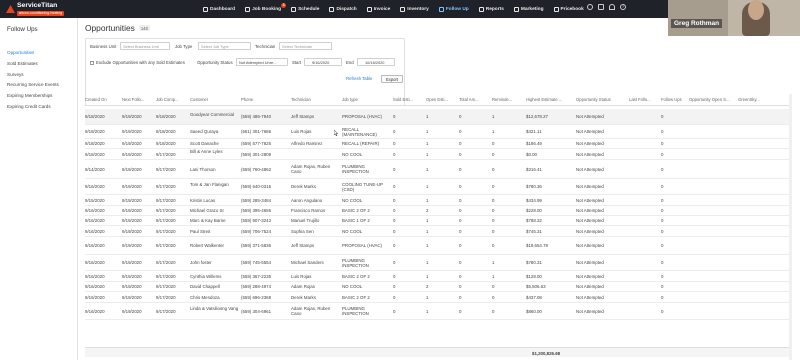 The image size is (800, 360). Describe the element at coordinates (352, 200) in the screenshot. I see `table-cell: NO COOL` at that location.